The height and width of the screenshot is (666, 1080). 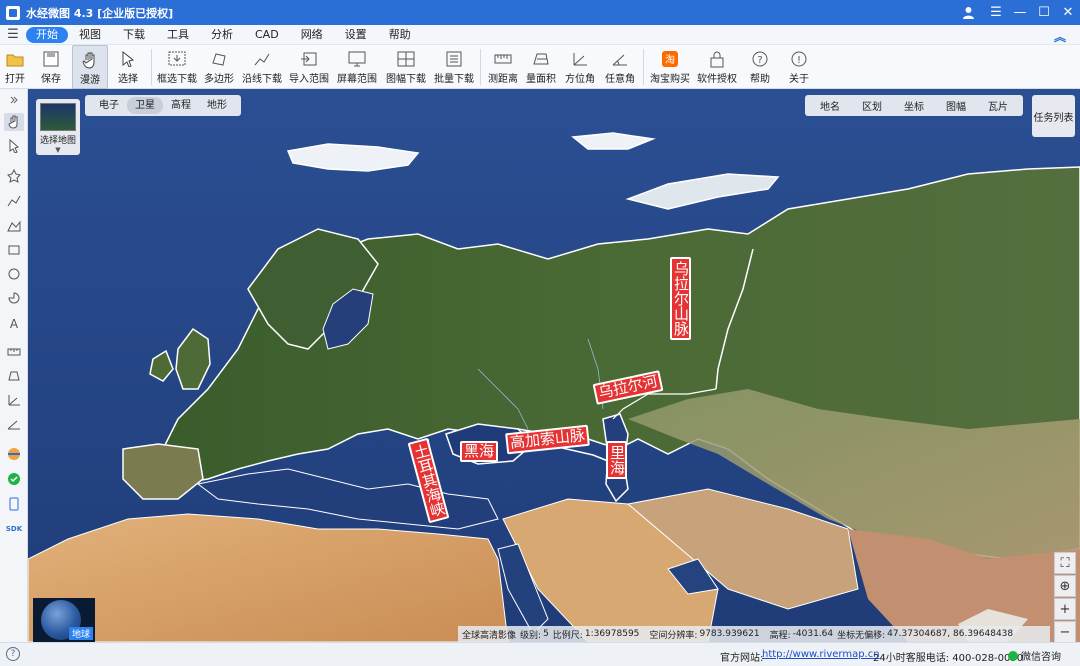 What do you see at coordinates (620, 67) in the screenshot?
I see `any-angle-button: 任意角` at bounding box center [620, 67].